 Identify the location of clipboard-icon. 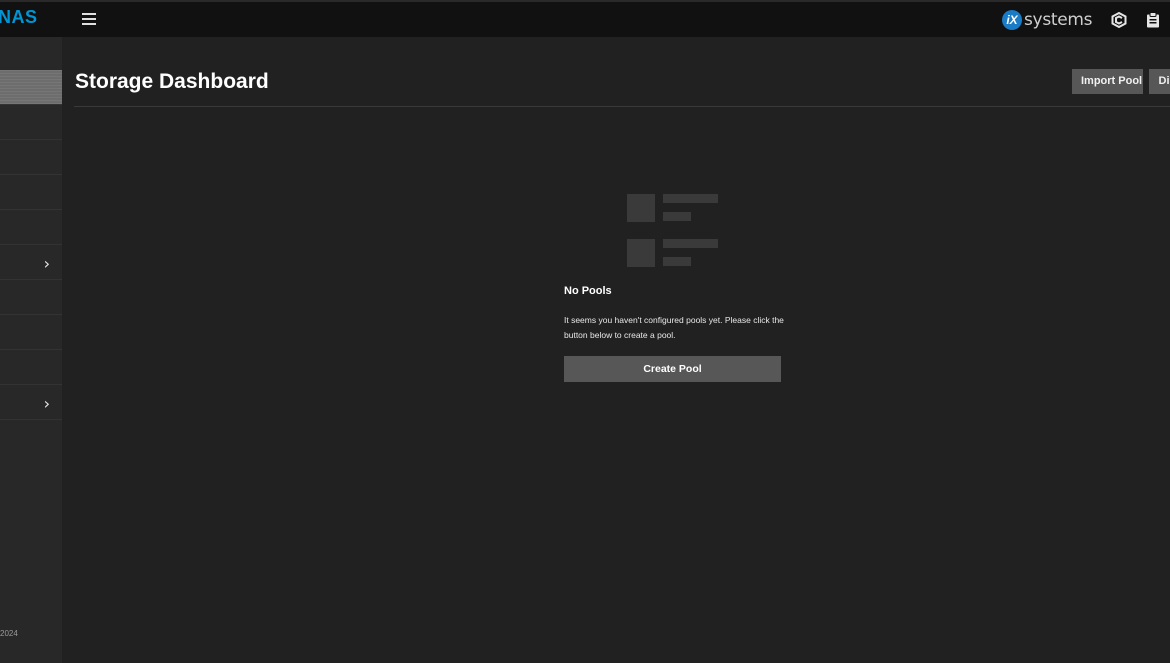
(1153, 20).